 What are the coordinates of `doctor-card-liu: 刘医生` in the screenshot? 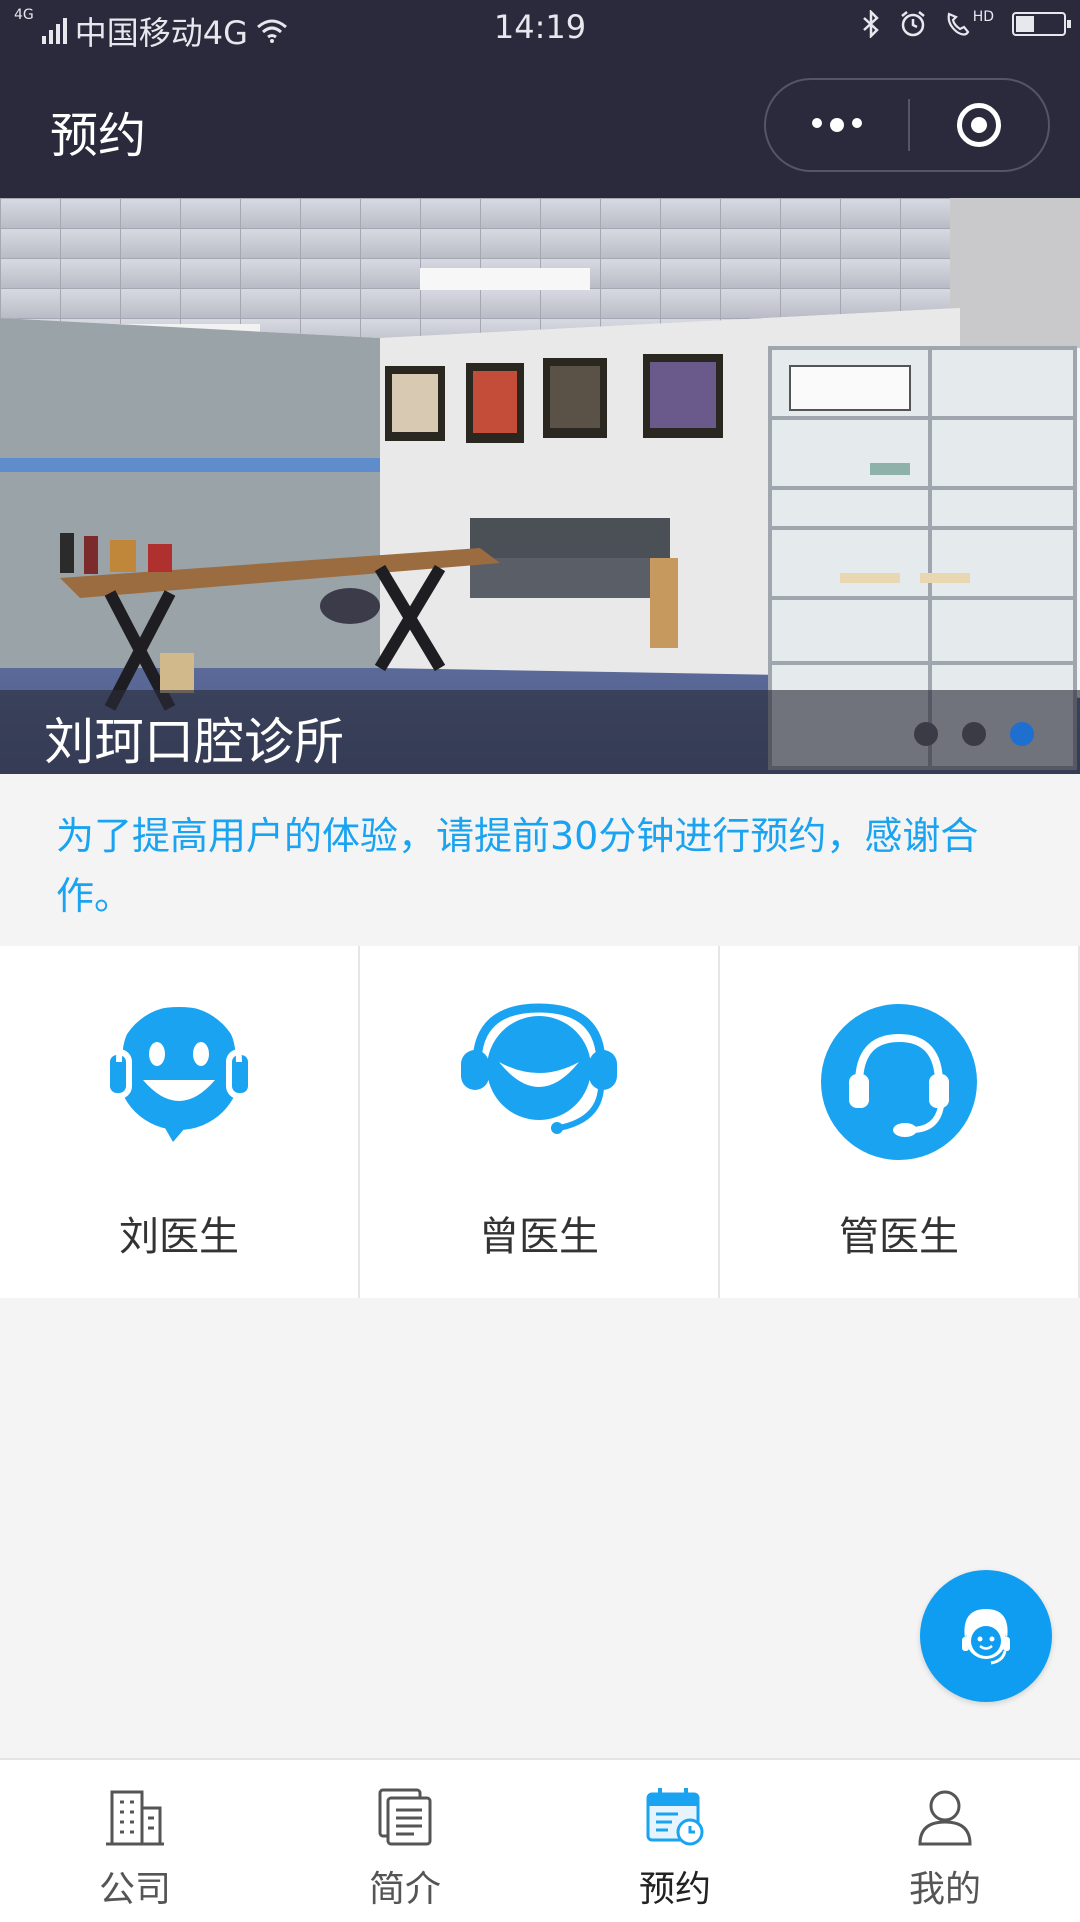 It's located at (180, 1122).